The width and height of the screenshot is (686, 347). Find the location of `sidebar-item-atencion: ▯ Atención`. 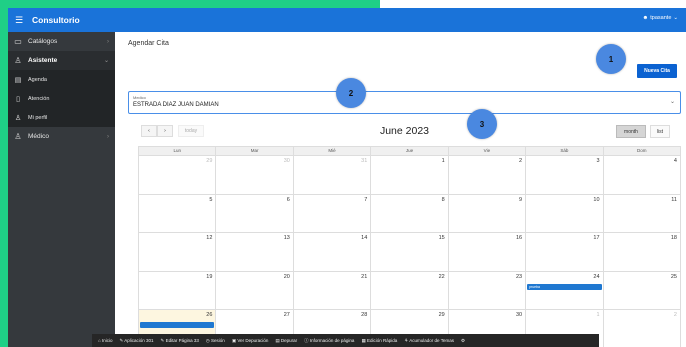

sidebar-item-atencion: ▯ Atención is located at coordinates (61, 98).